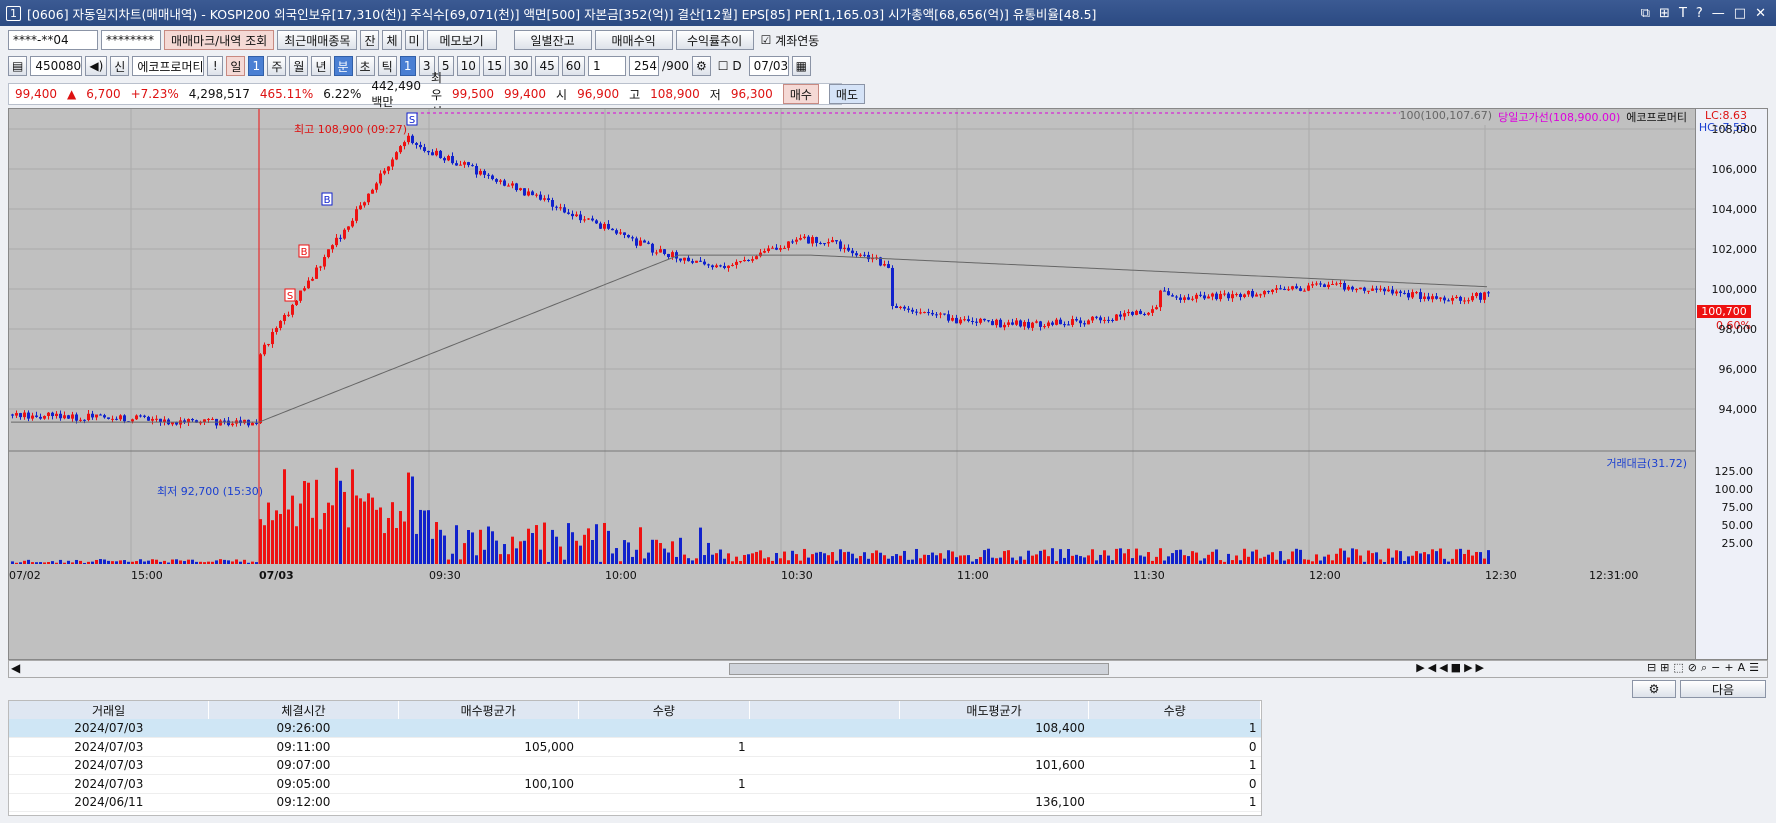  What do you see at coordinates (994, 747) in the screenshot?
I see `table-cell` at bounding box center [994, 747].